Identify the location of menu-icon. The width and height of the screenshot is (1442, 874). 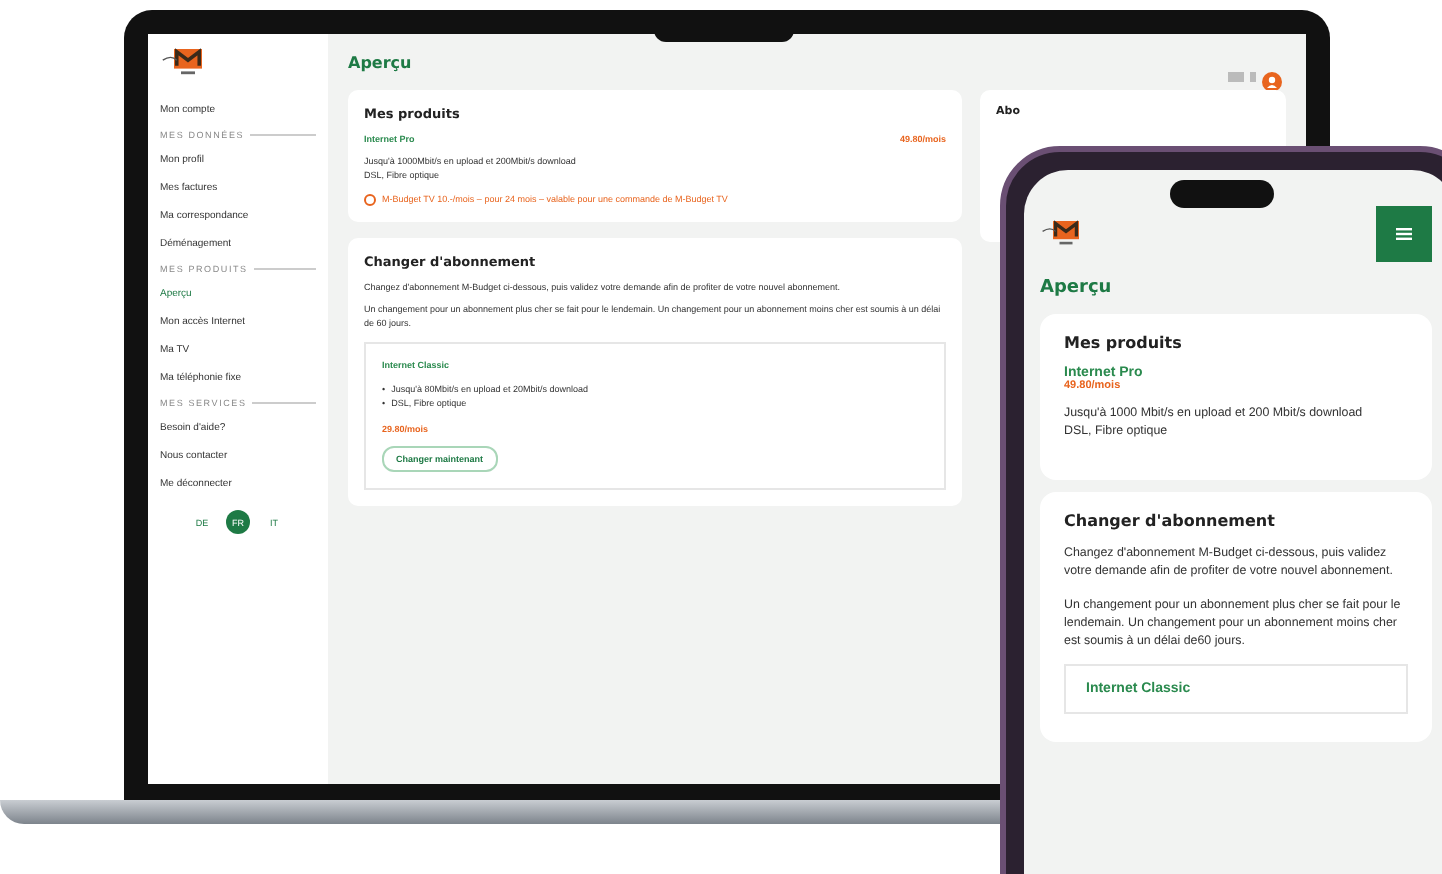
(1404, 234).